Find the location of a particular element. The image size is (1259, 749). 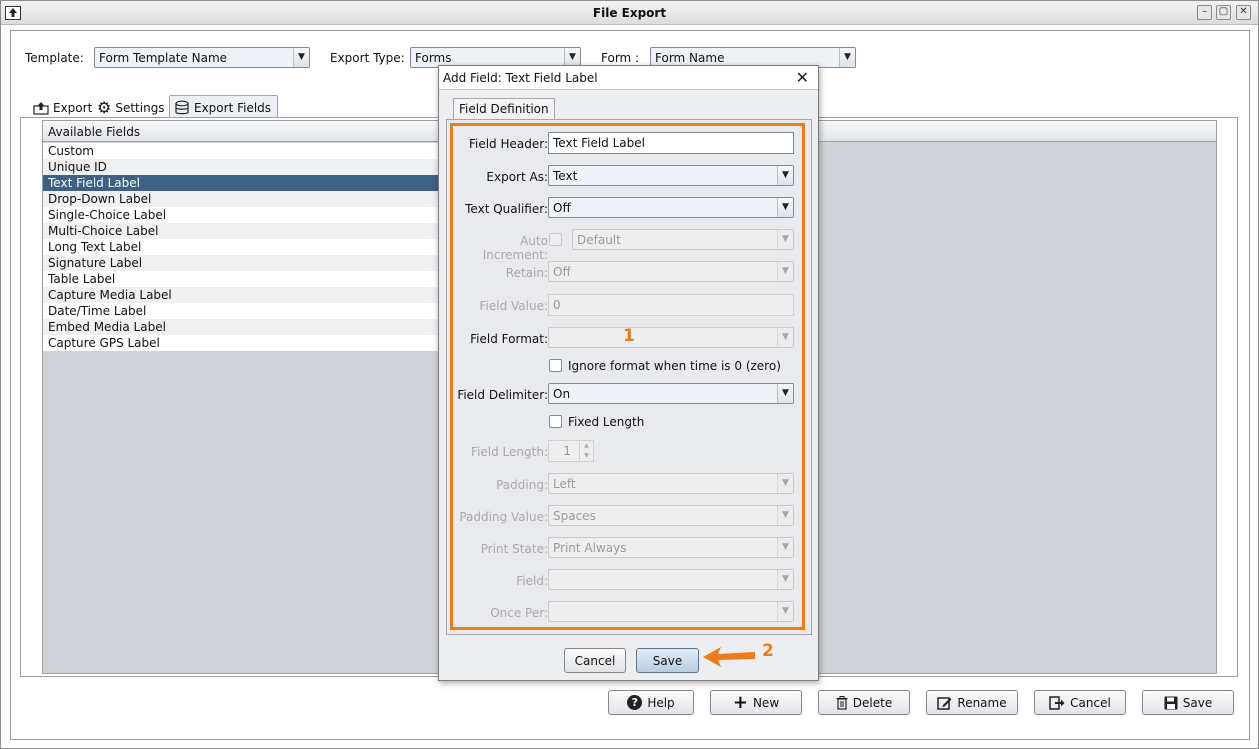

spinner-up-icon: ▲ is located at coordinates (586, 446).